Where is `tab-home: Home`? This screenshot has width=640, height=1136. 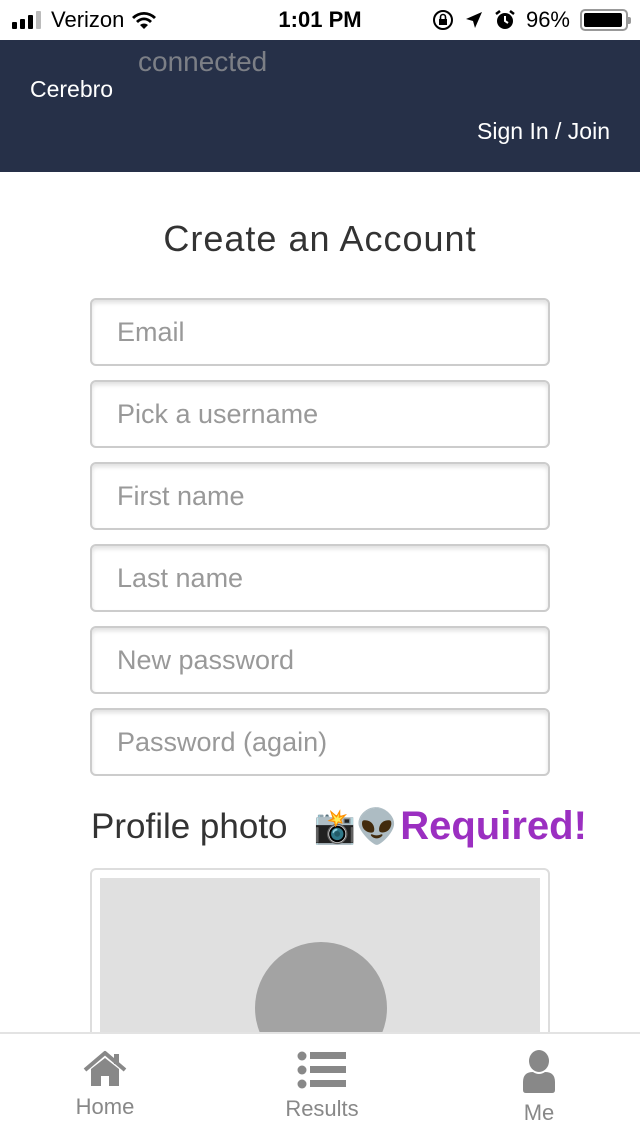
tab-home: Home is located at coordinates (105, 1085).